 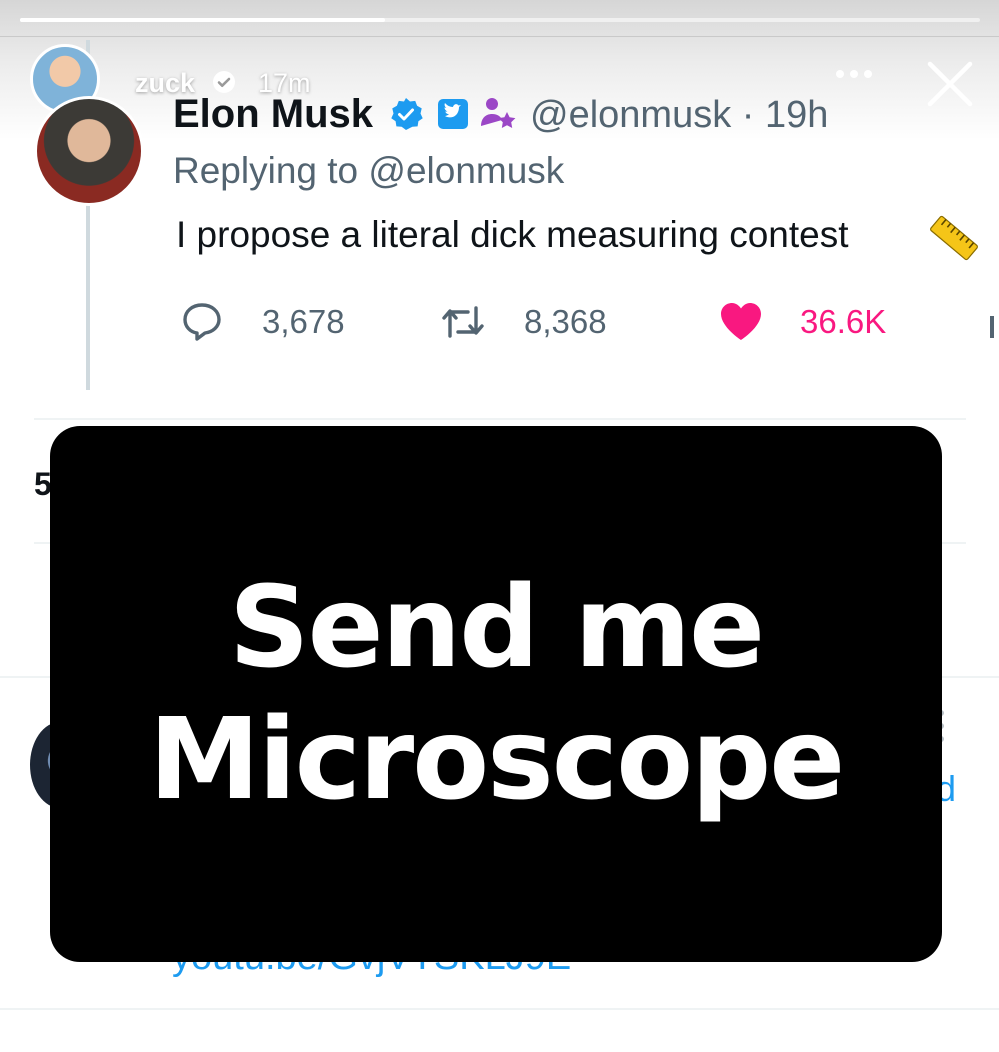 I want to click on heart-icon, so click(x=741, y=321).